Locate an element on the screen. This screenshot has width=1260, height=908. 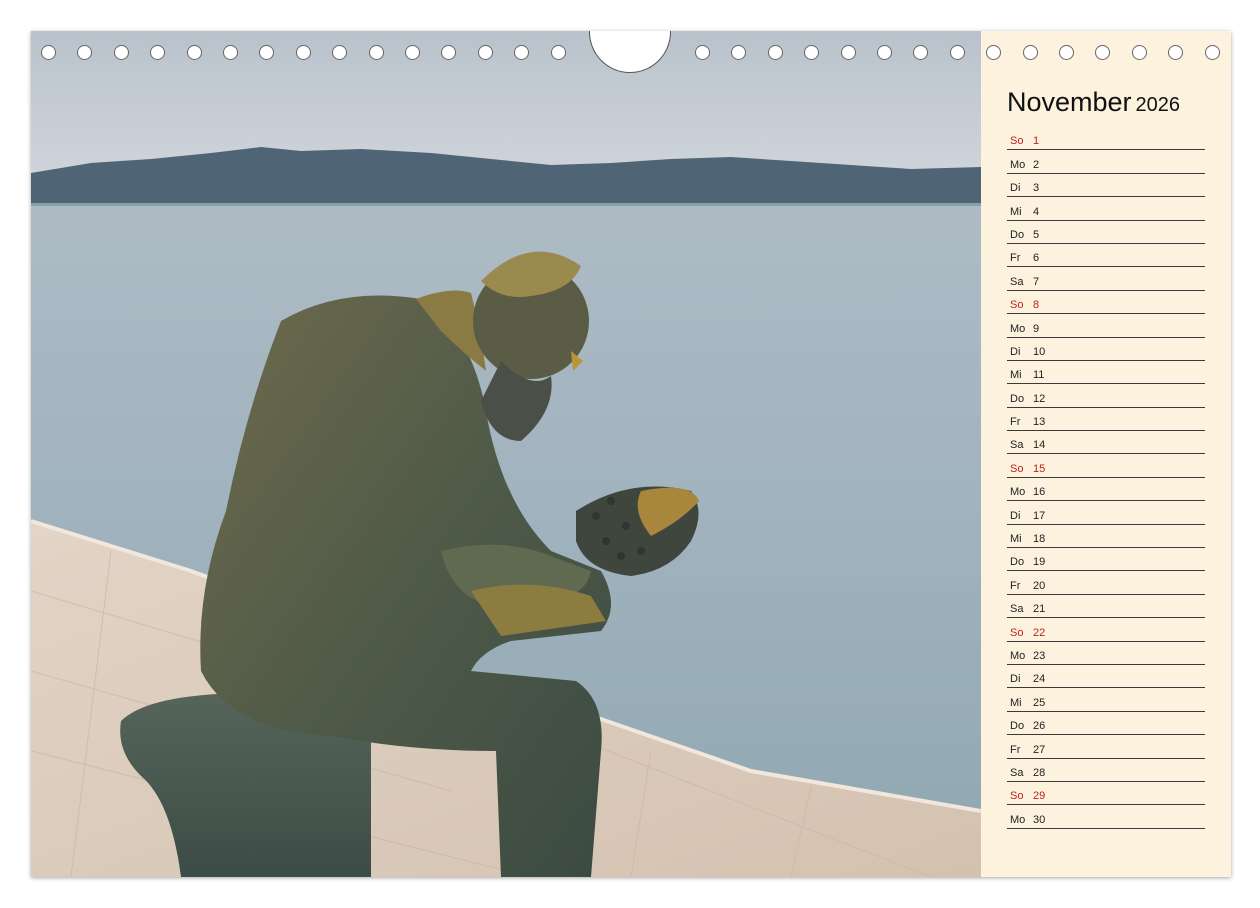
day-number: 3 is located at coordinates (1036, 188).